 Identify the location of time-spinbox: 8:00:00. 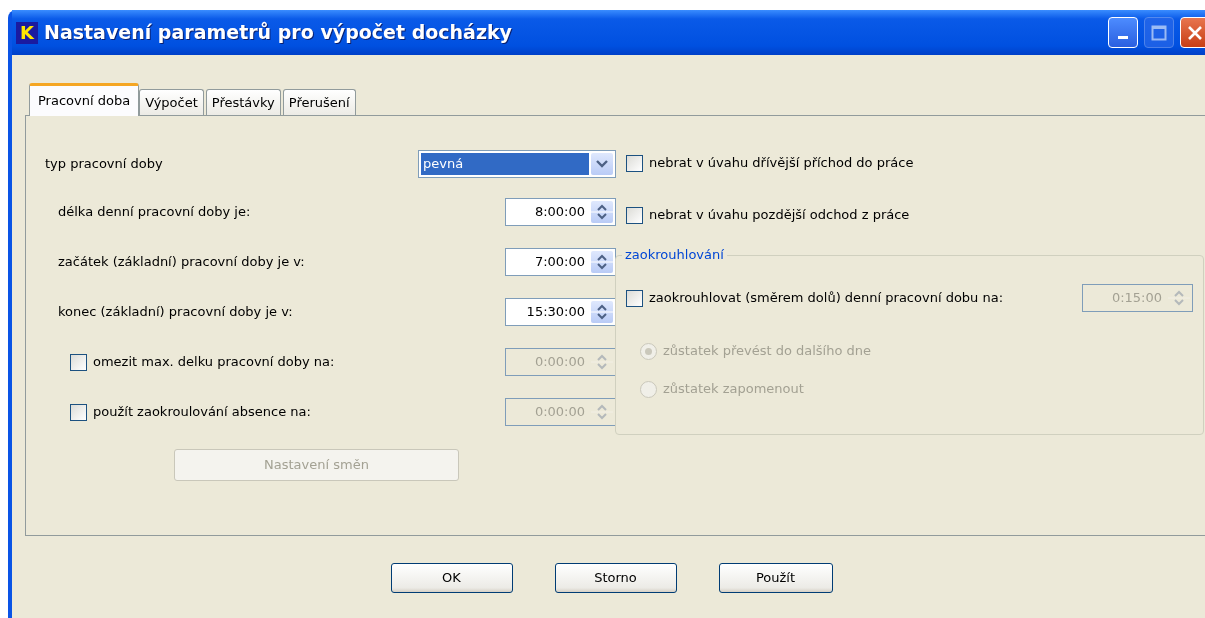
(560, 212).